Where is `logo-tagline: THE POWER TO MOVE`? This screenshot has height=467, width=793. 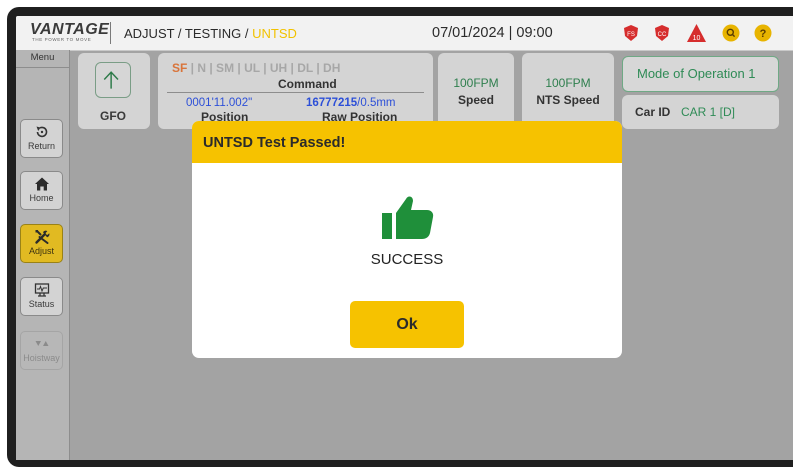
logo-tagline: THE POWER TO MOVE is located at coordinates (62, 39).